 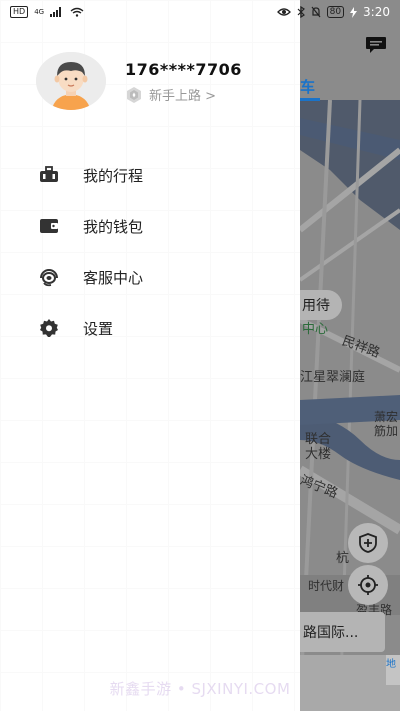 I want to click on menu-label-settings: 设置, so click(x=98, y=328).